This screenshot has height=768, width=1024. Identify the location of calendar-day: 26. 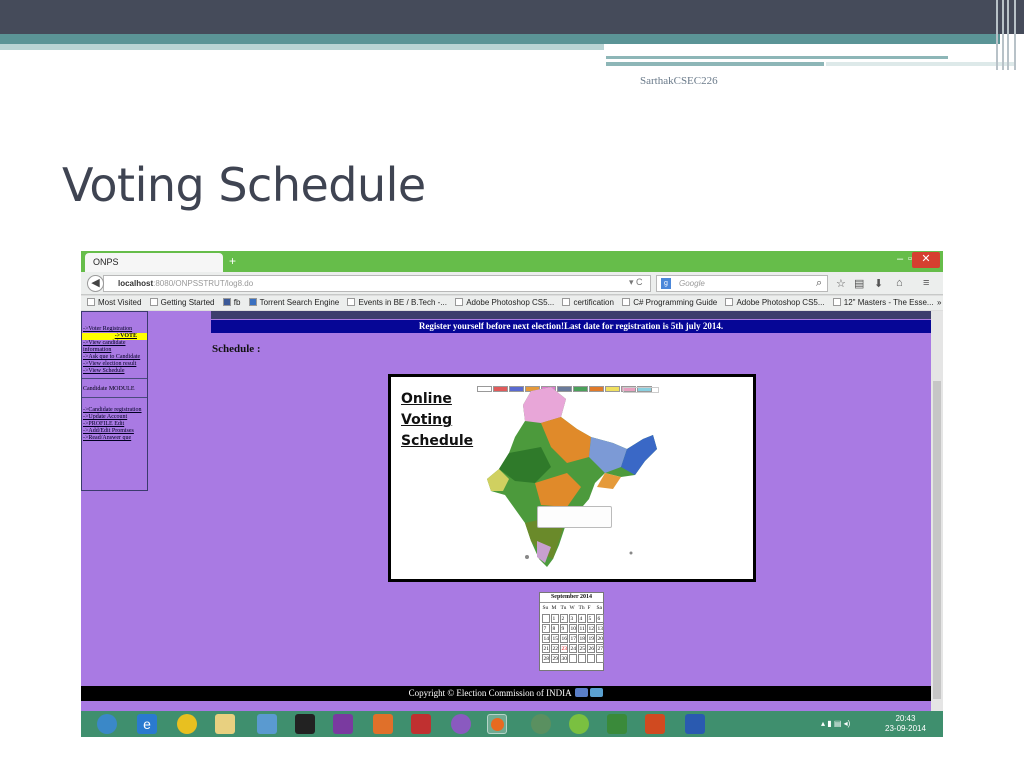
(590, 648).